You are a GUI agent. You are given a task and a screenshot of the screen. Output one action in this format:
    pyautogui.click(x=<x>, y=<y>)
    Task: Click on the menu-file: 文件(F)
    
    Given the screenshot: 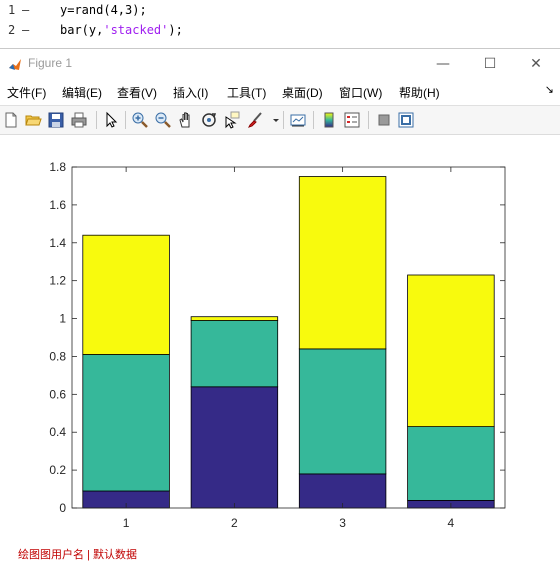 What is the action you would take?
    pyautogui.click(x=26, y=92)
    